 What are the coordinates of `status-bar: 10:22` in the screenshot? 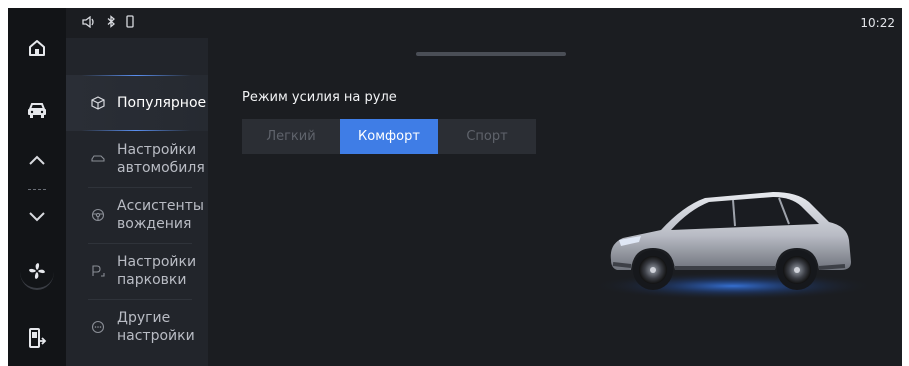 It's located at (484, 23).